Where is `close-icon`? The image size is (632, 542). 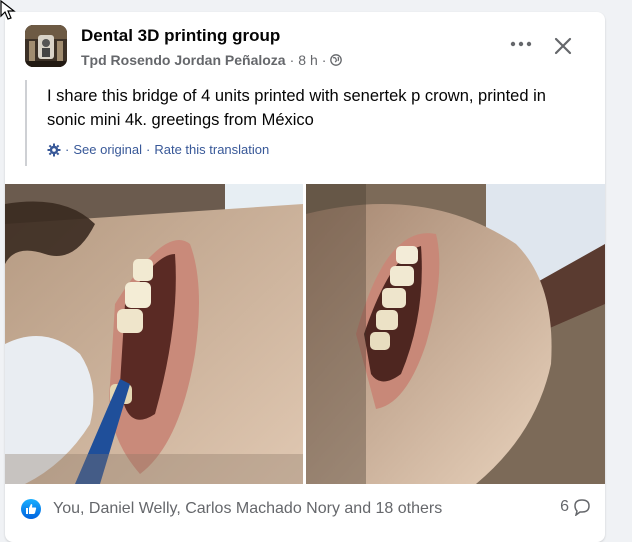
close-icon is located at coordinates (563, 46).